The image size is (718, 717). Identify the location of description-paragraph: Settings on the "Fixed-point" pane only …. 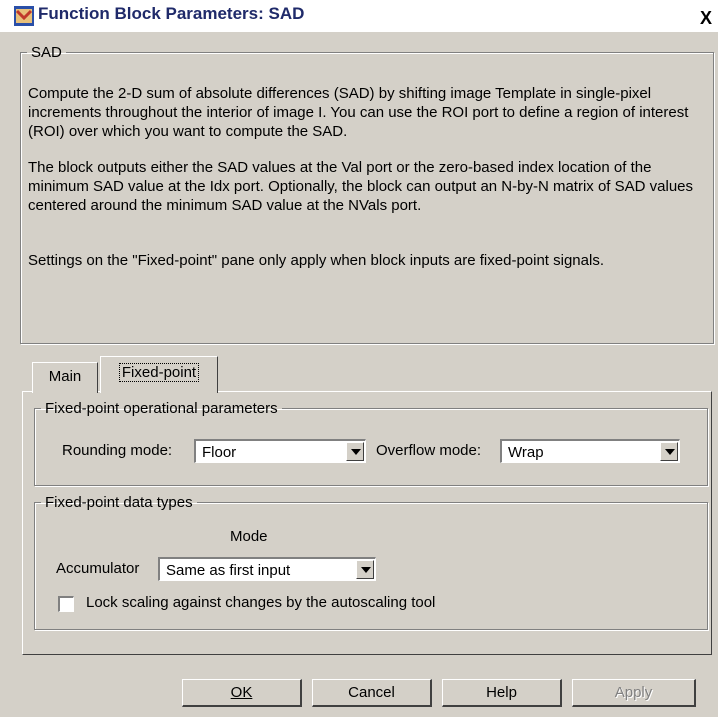
(316, 260).